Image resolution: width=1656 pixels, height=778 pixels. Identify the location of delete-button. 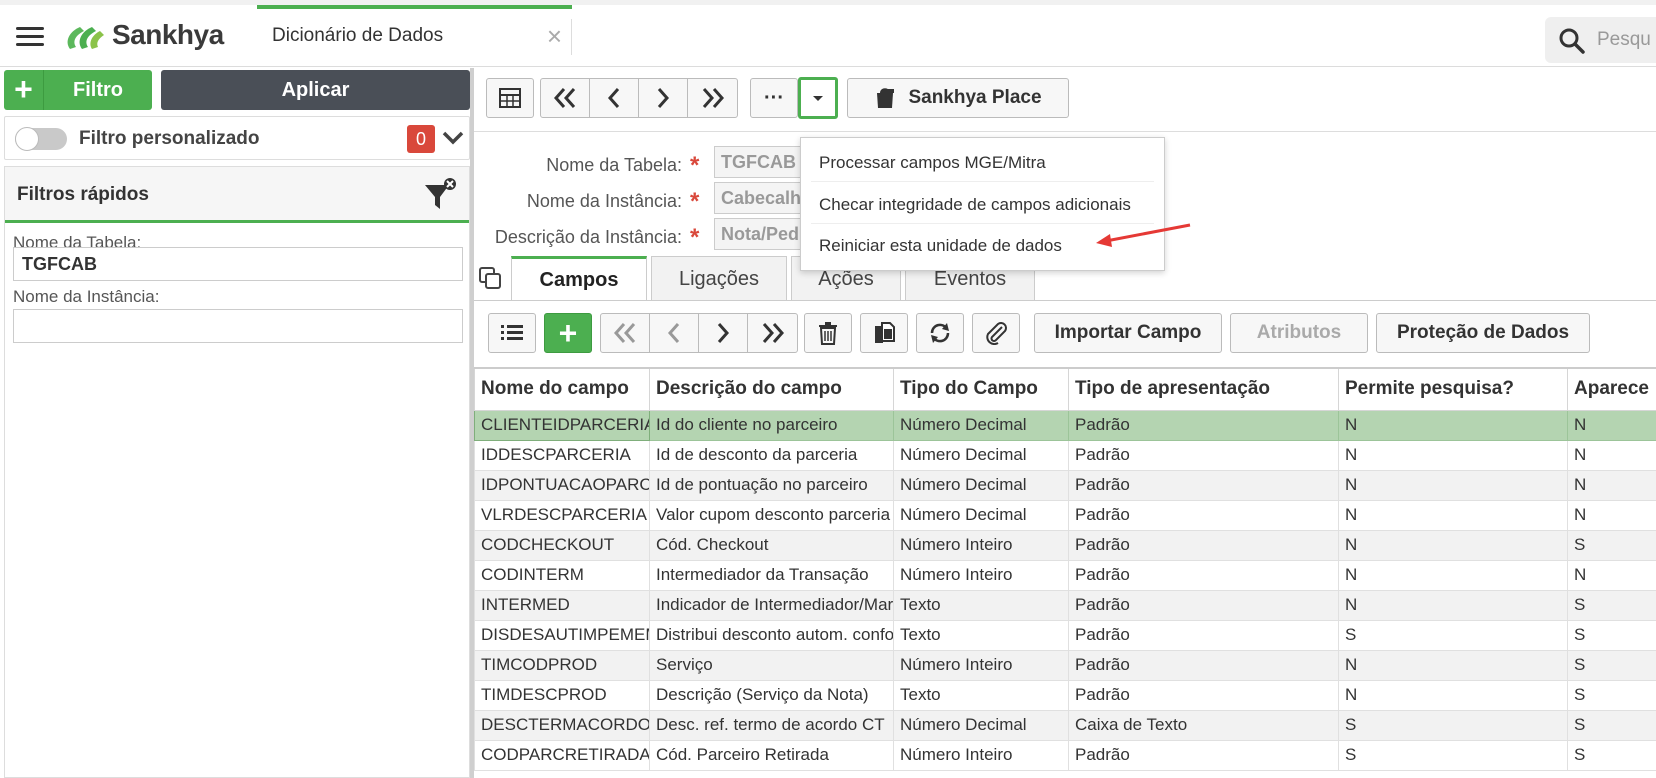
(828, 333).